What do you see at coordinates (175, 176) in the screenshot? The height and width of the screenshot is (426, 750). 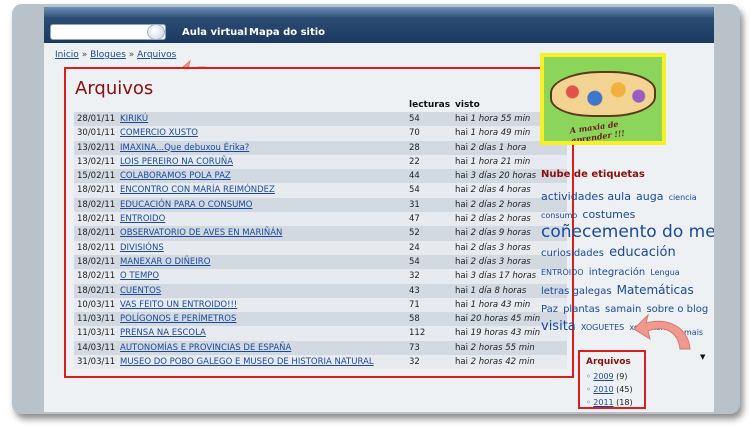 I see `post-title-link: COLABORAMOS POLA PAZ` at bounding box center [175, 176].